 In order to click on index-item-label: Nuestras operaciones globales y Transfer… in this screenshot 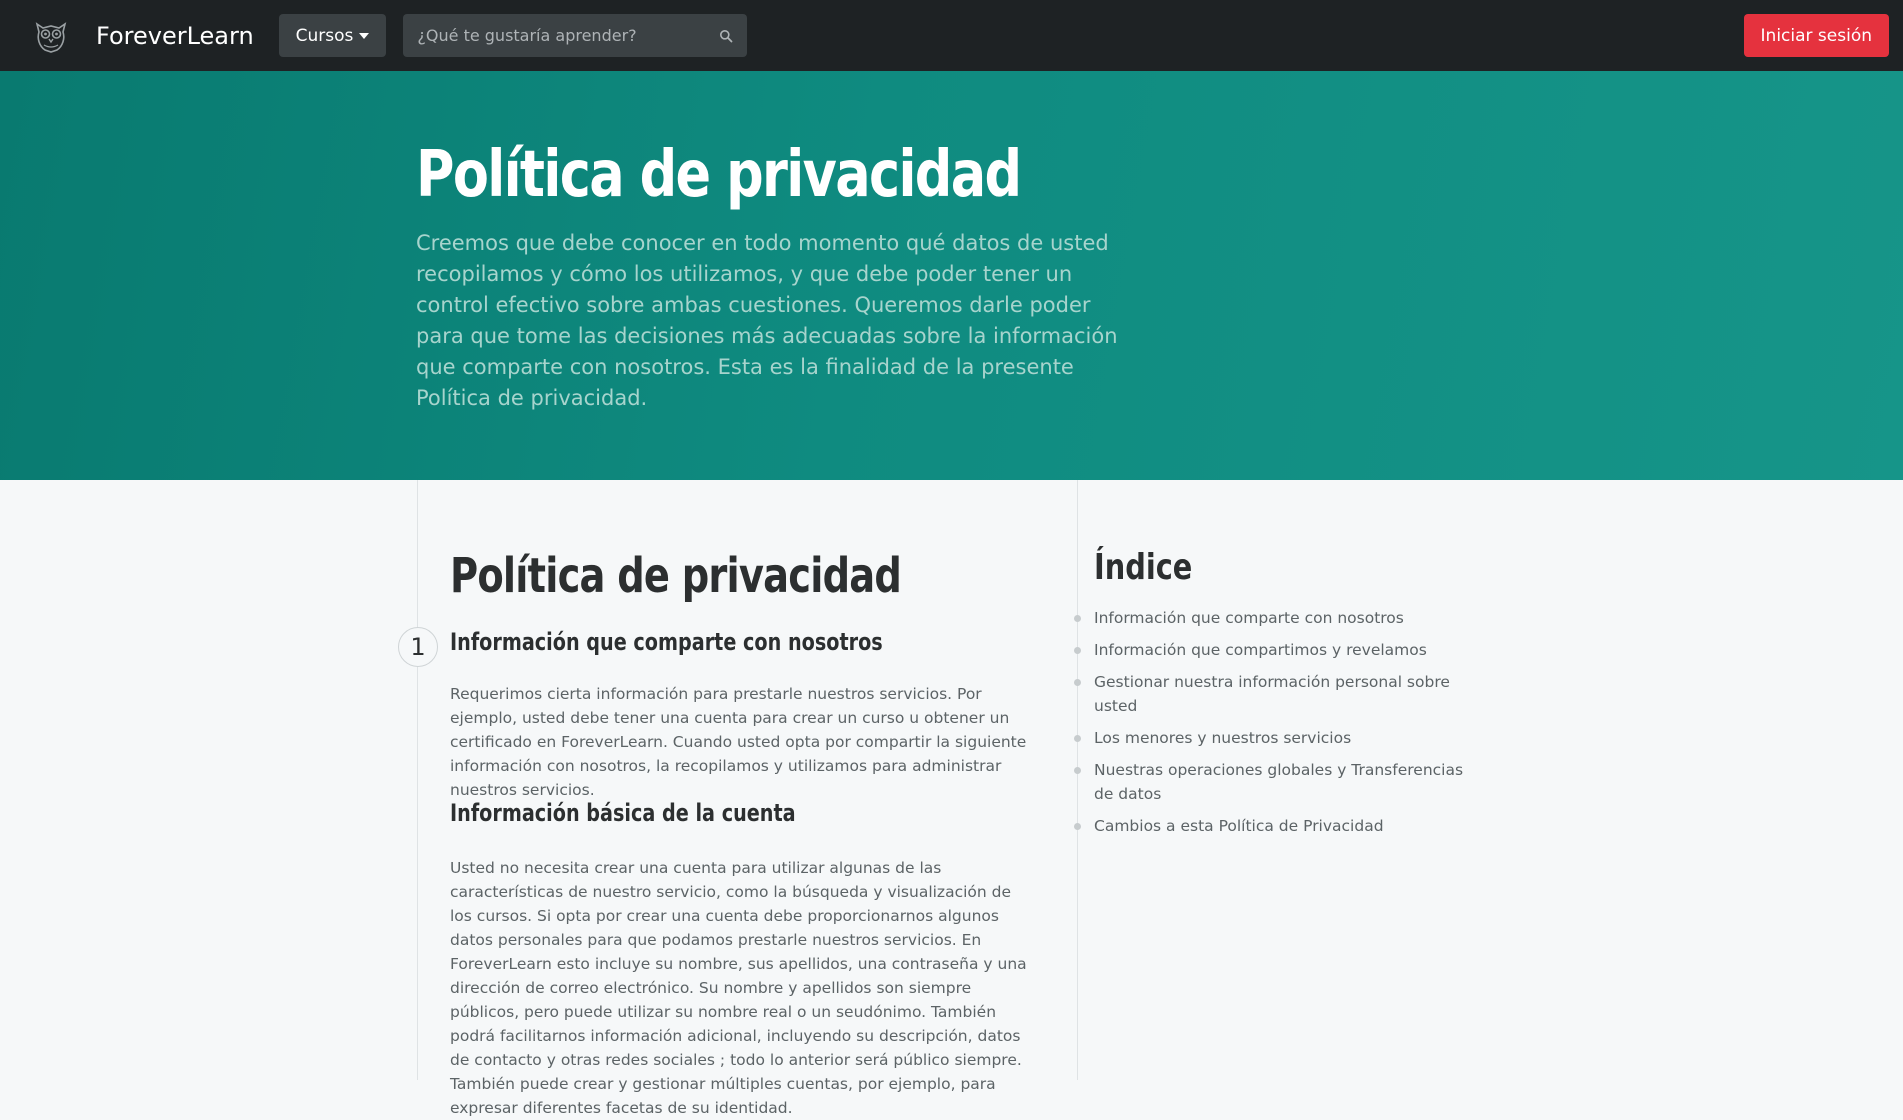, I will do `click(1279, 782)`.